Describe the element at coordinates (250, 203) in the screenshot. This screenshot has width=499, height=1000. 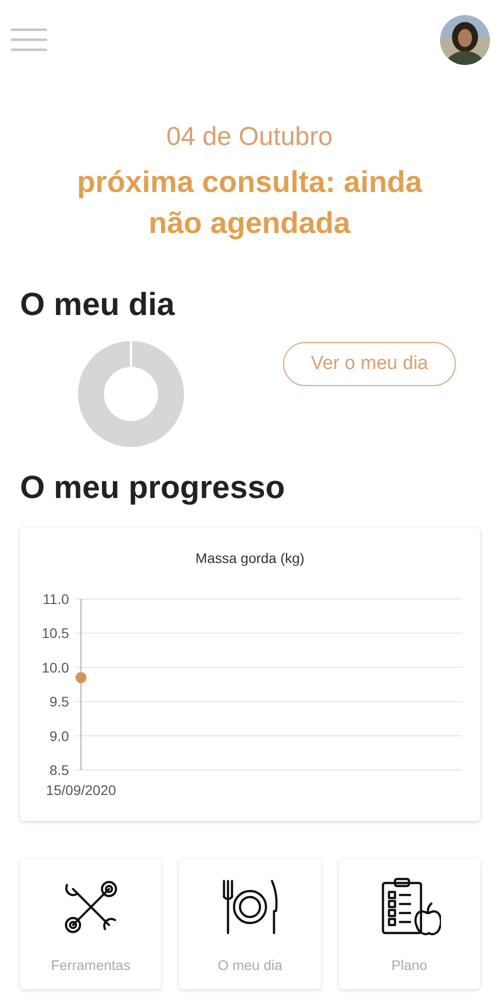
I see `appointment-text: próxima consulta: ainda não agendada` at that location.